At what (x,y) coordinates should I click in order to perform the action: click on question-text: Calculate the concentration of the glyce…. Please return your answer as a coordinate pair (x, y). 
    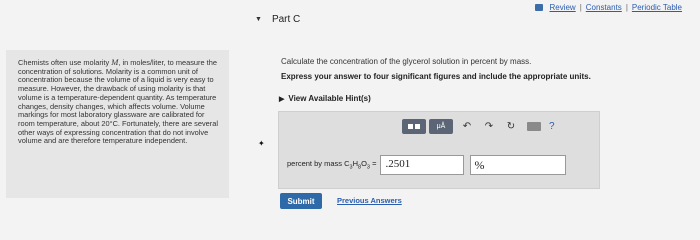
    Looking at the image, I should click on (406, 61).